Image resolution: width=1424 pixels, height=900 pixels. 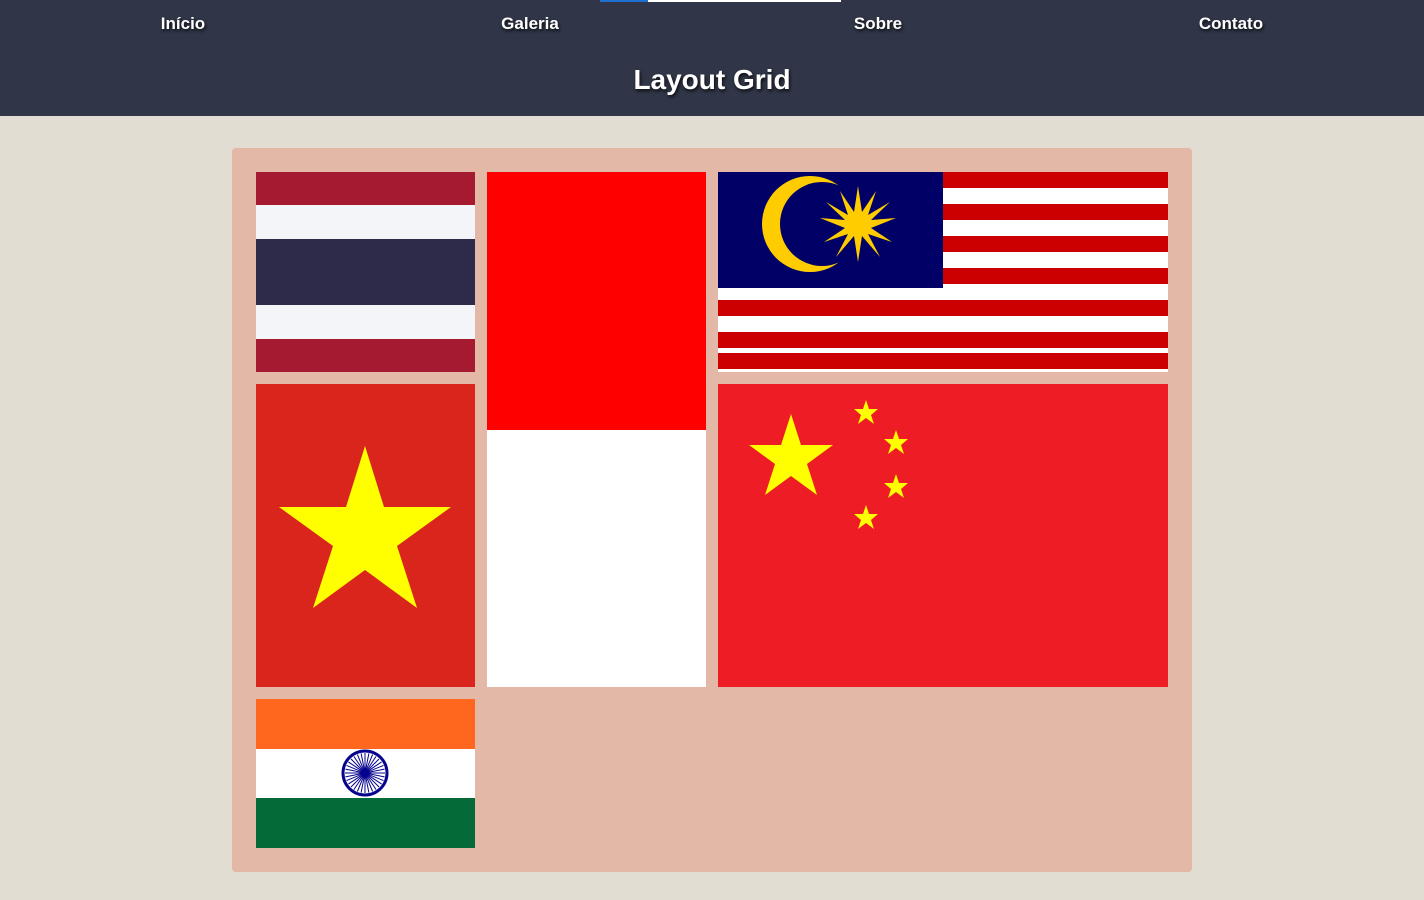 I want to click on nav-link-galeria: Galeria, so click(x=530, y=24).